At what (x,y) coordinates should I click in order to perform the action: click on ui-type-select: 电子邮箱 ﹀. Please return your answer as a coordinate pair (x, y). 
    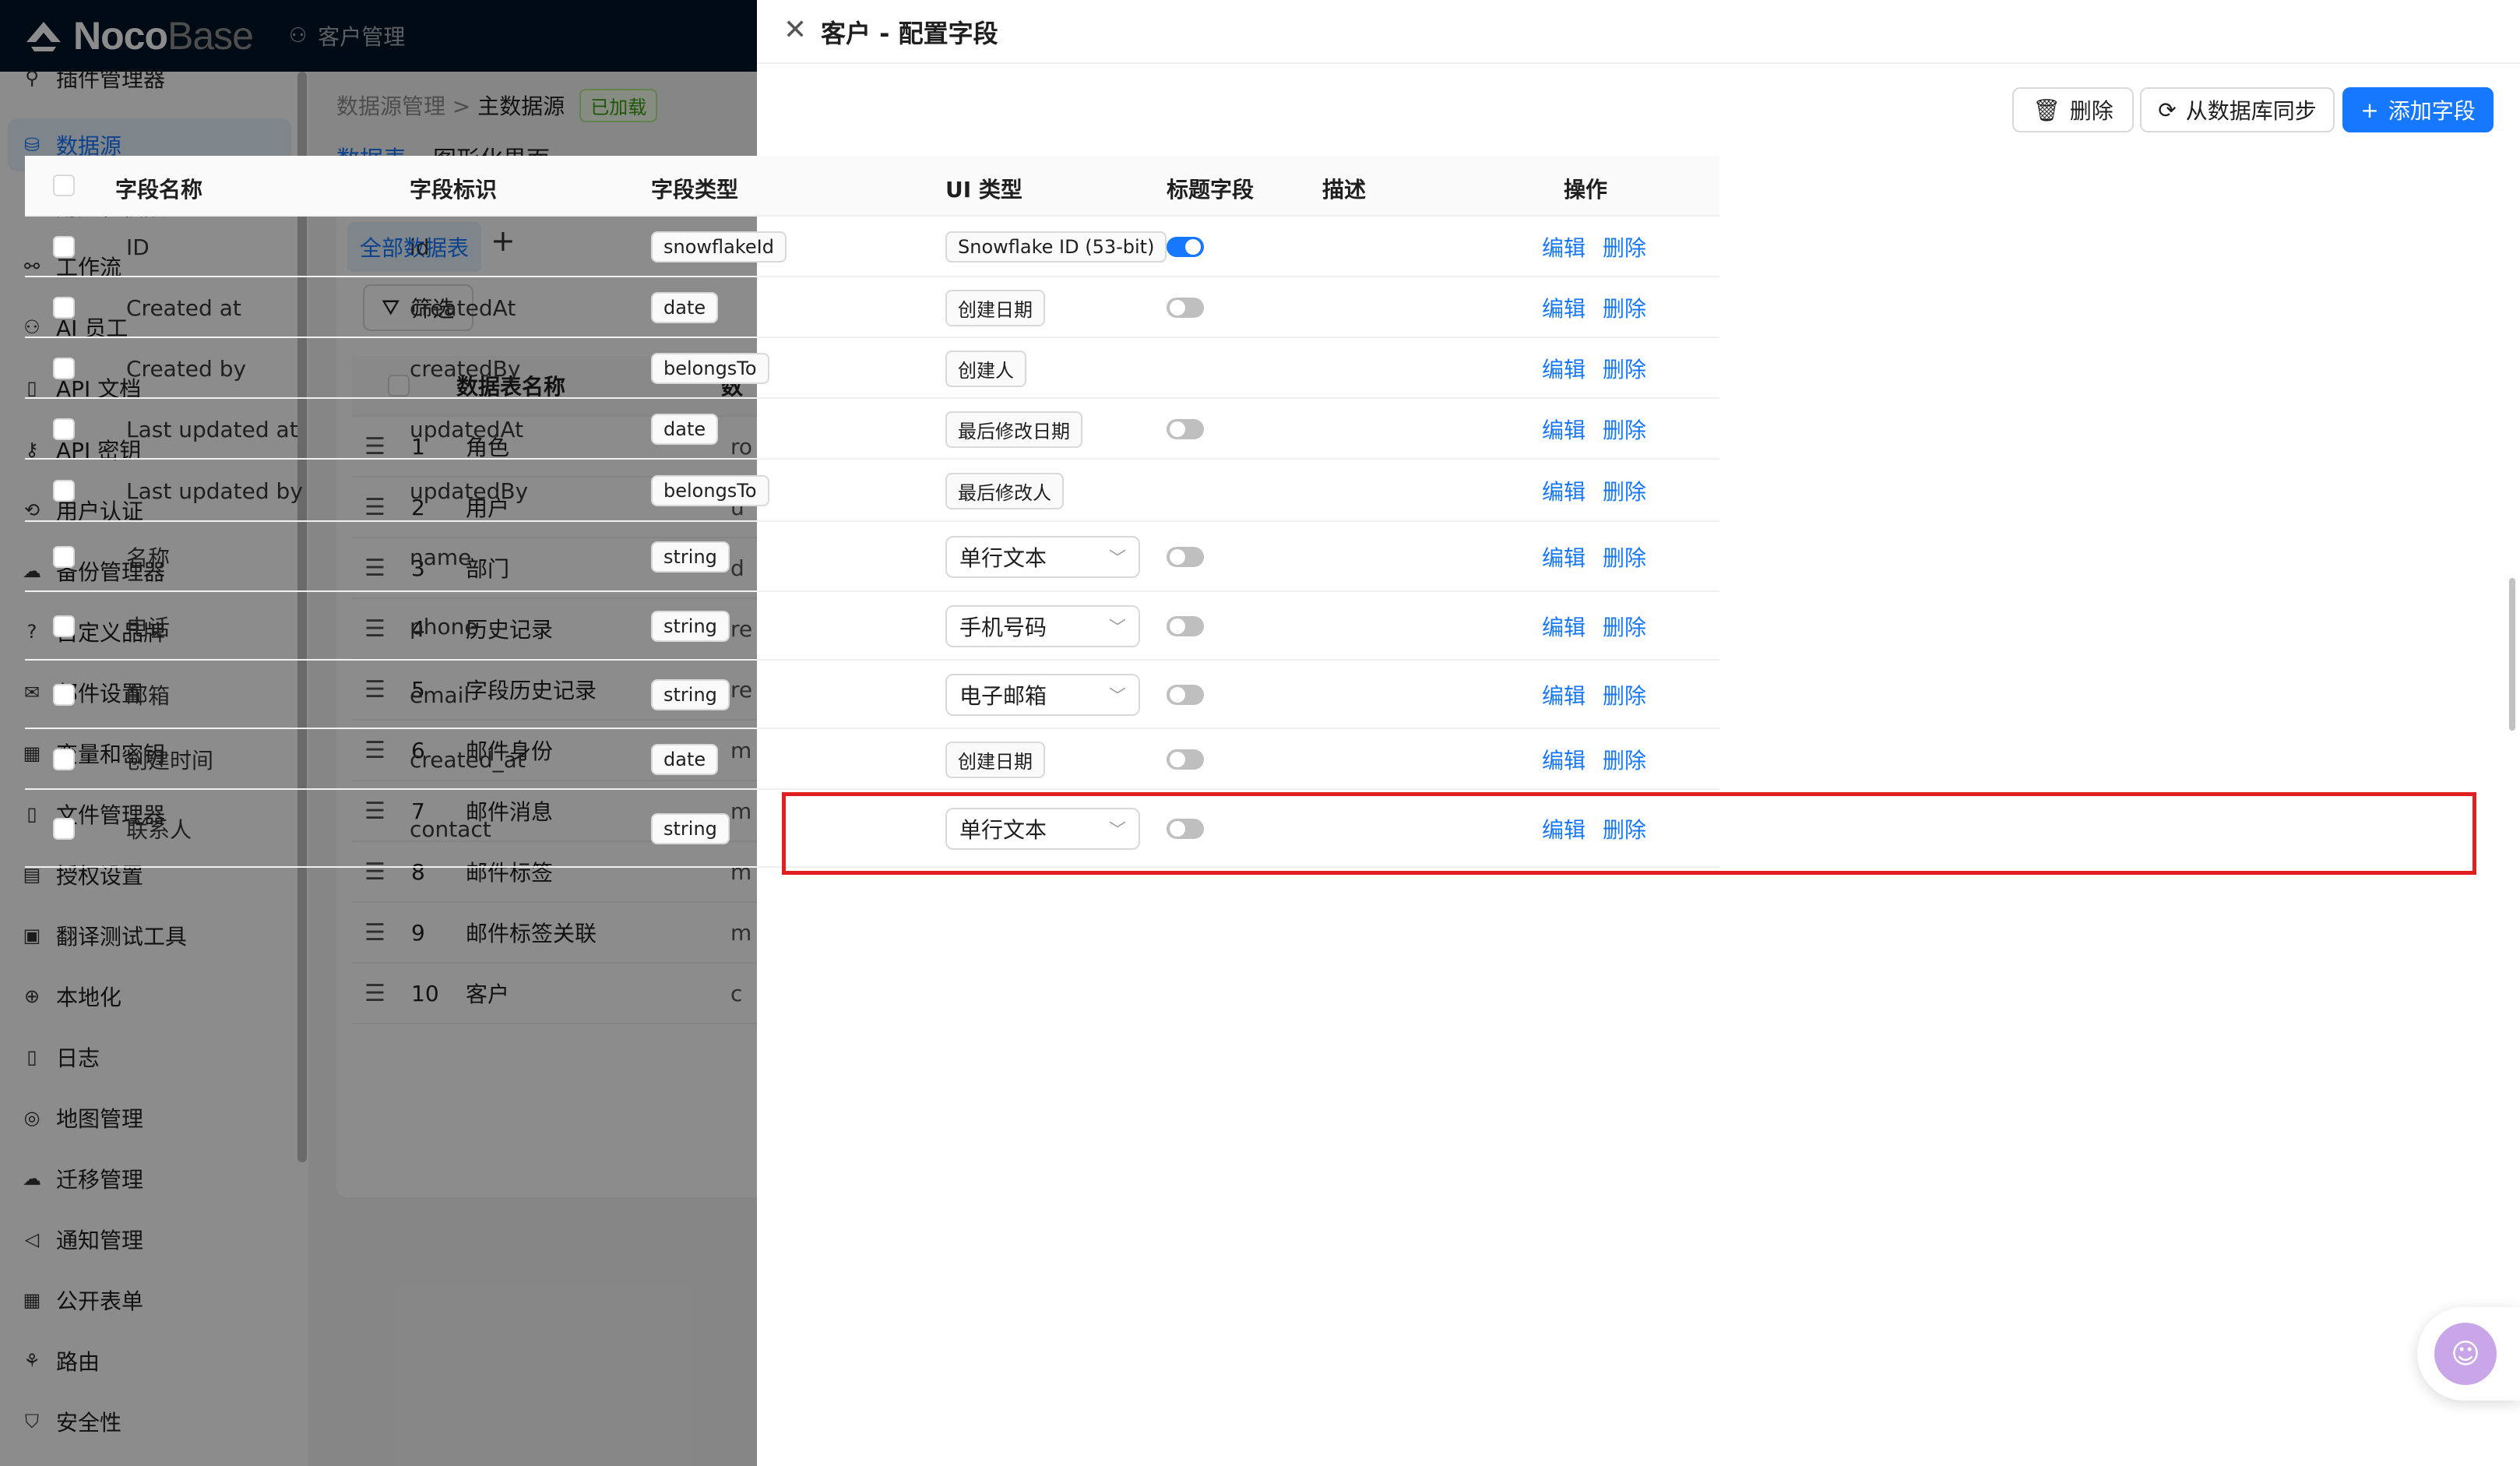
    Looking at the image, I should click on (1042, 695).